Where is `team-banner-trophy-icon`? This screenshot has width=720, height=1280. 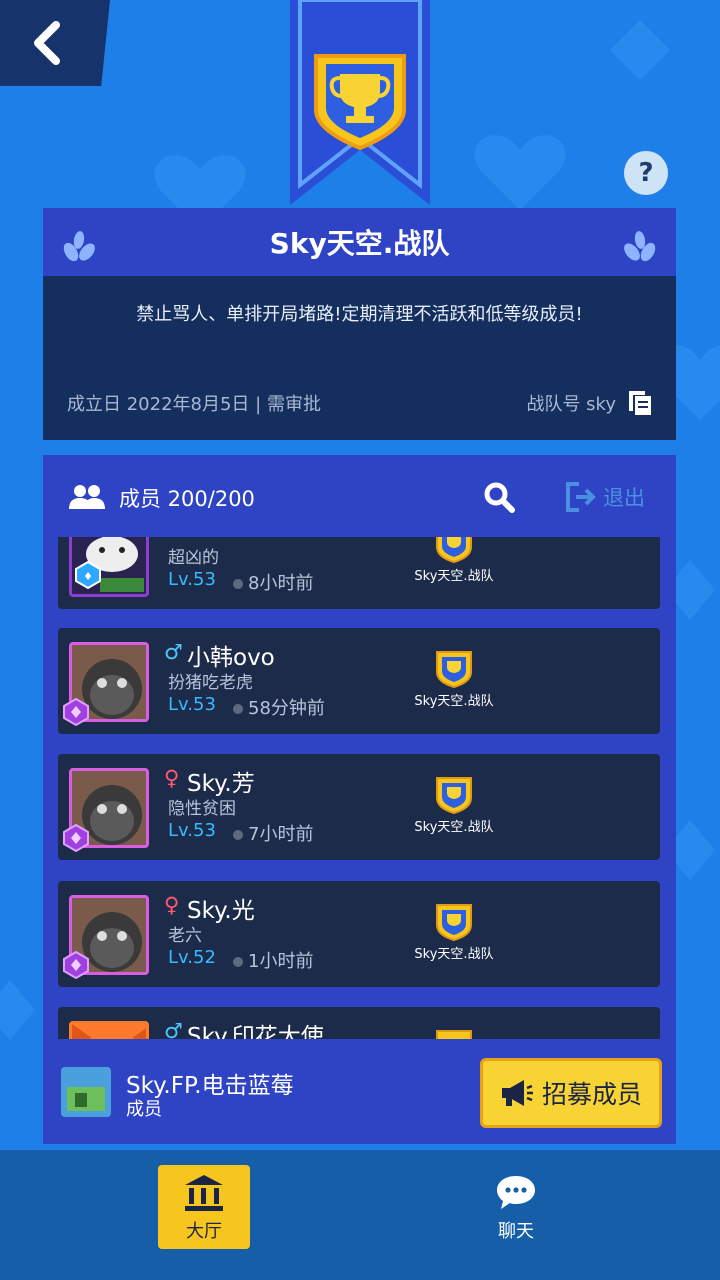
team-banner-trophy-icon is located at coordinates (360, 102).